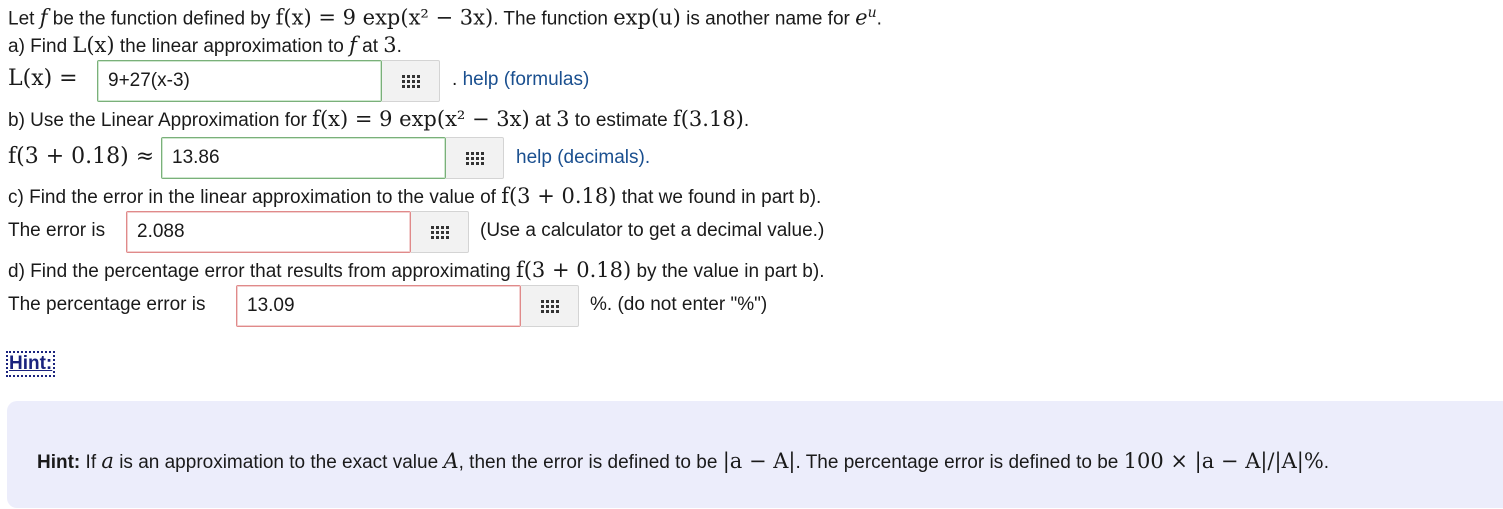 The width and height of the screenshot is (1503, 509). I want to click on part-c-equation-editor-button, so click(440, 232).